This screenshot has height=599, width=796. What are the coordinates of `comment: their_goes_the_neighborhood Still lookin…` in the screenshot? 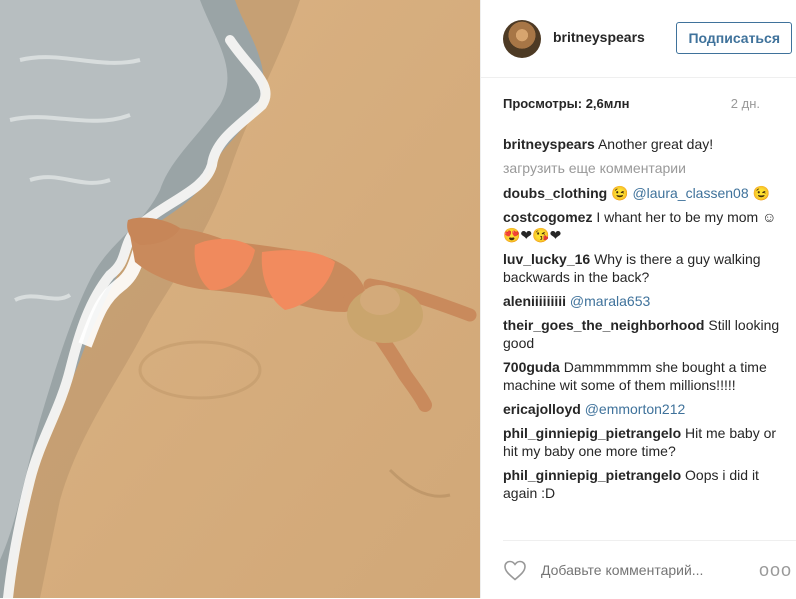 It's located at (642, 334).